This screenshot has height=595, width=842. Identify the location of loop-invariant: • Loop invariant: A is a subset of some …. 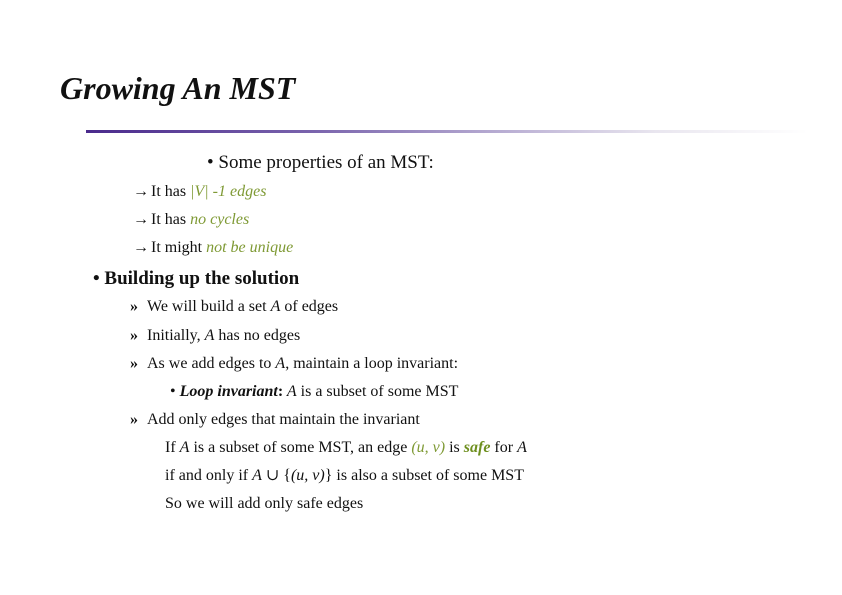
(314, 391).